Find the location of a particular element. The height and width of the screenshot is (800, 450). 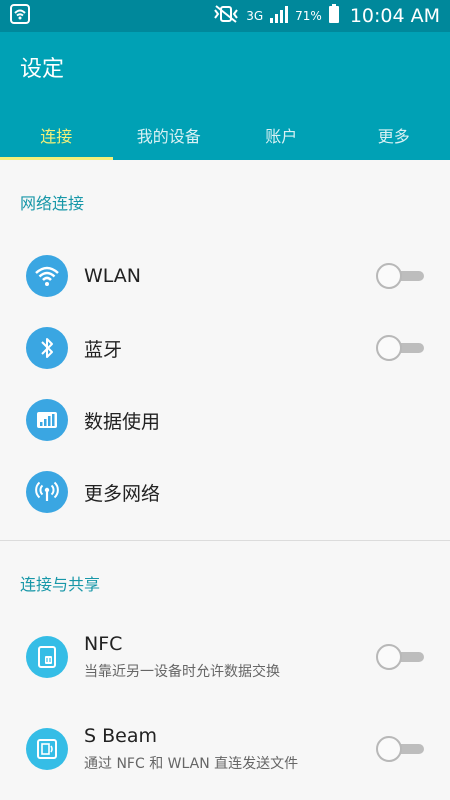

nfc-toggle is located at coordinates (400, 657).